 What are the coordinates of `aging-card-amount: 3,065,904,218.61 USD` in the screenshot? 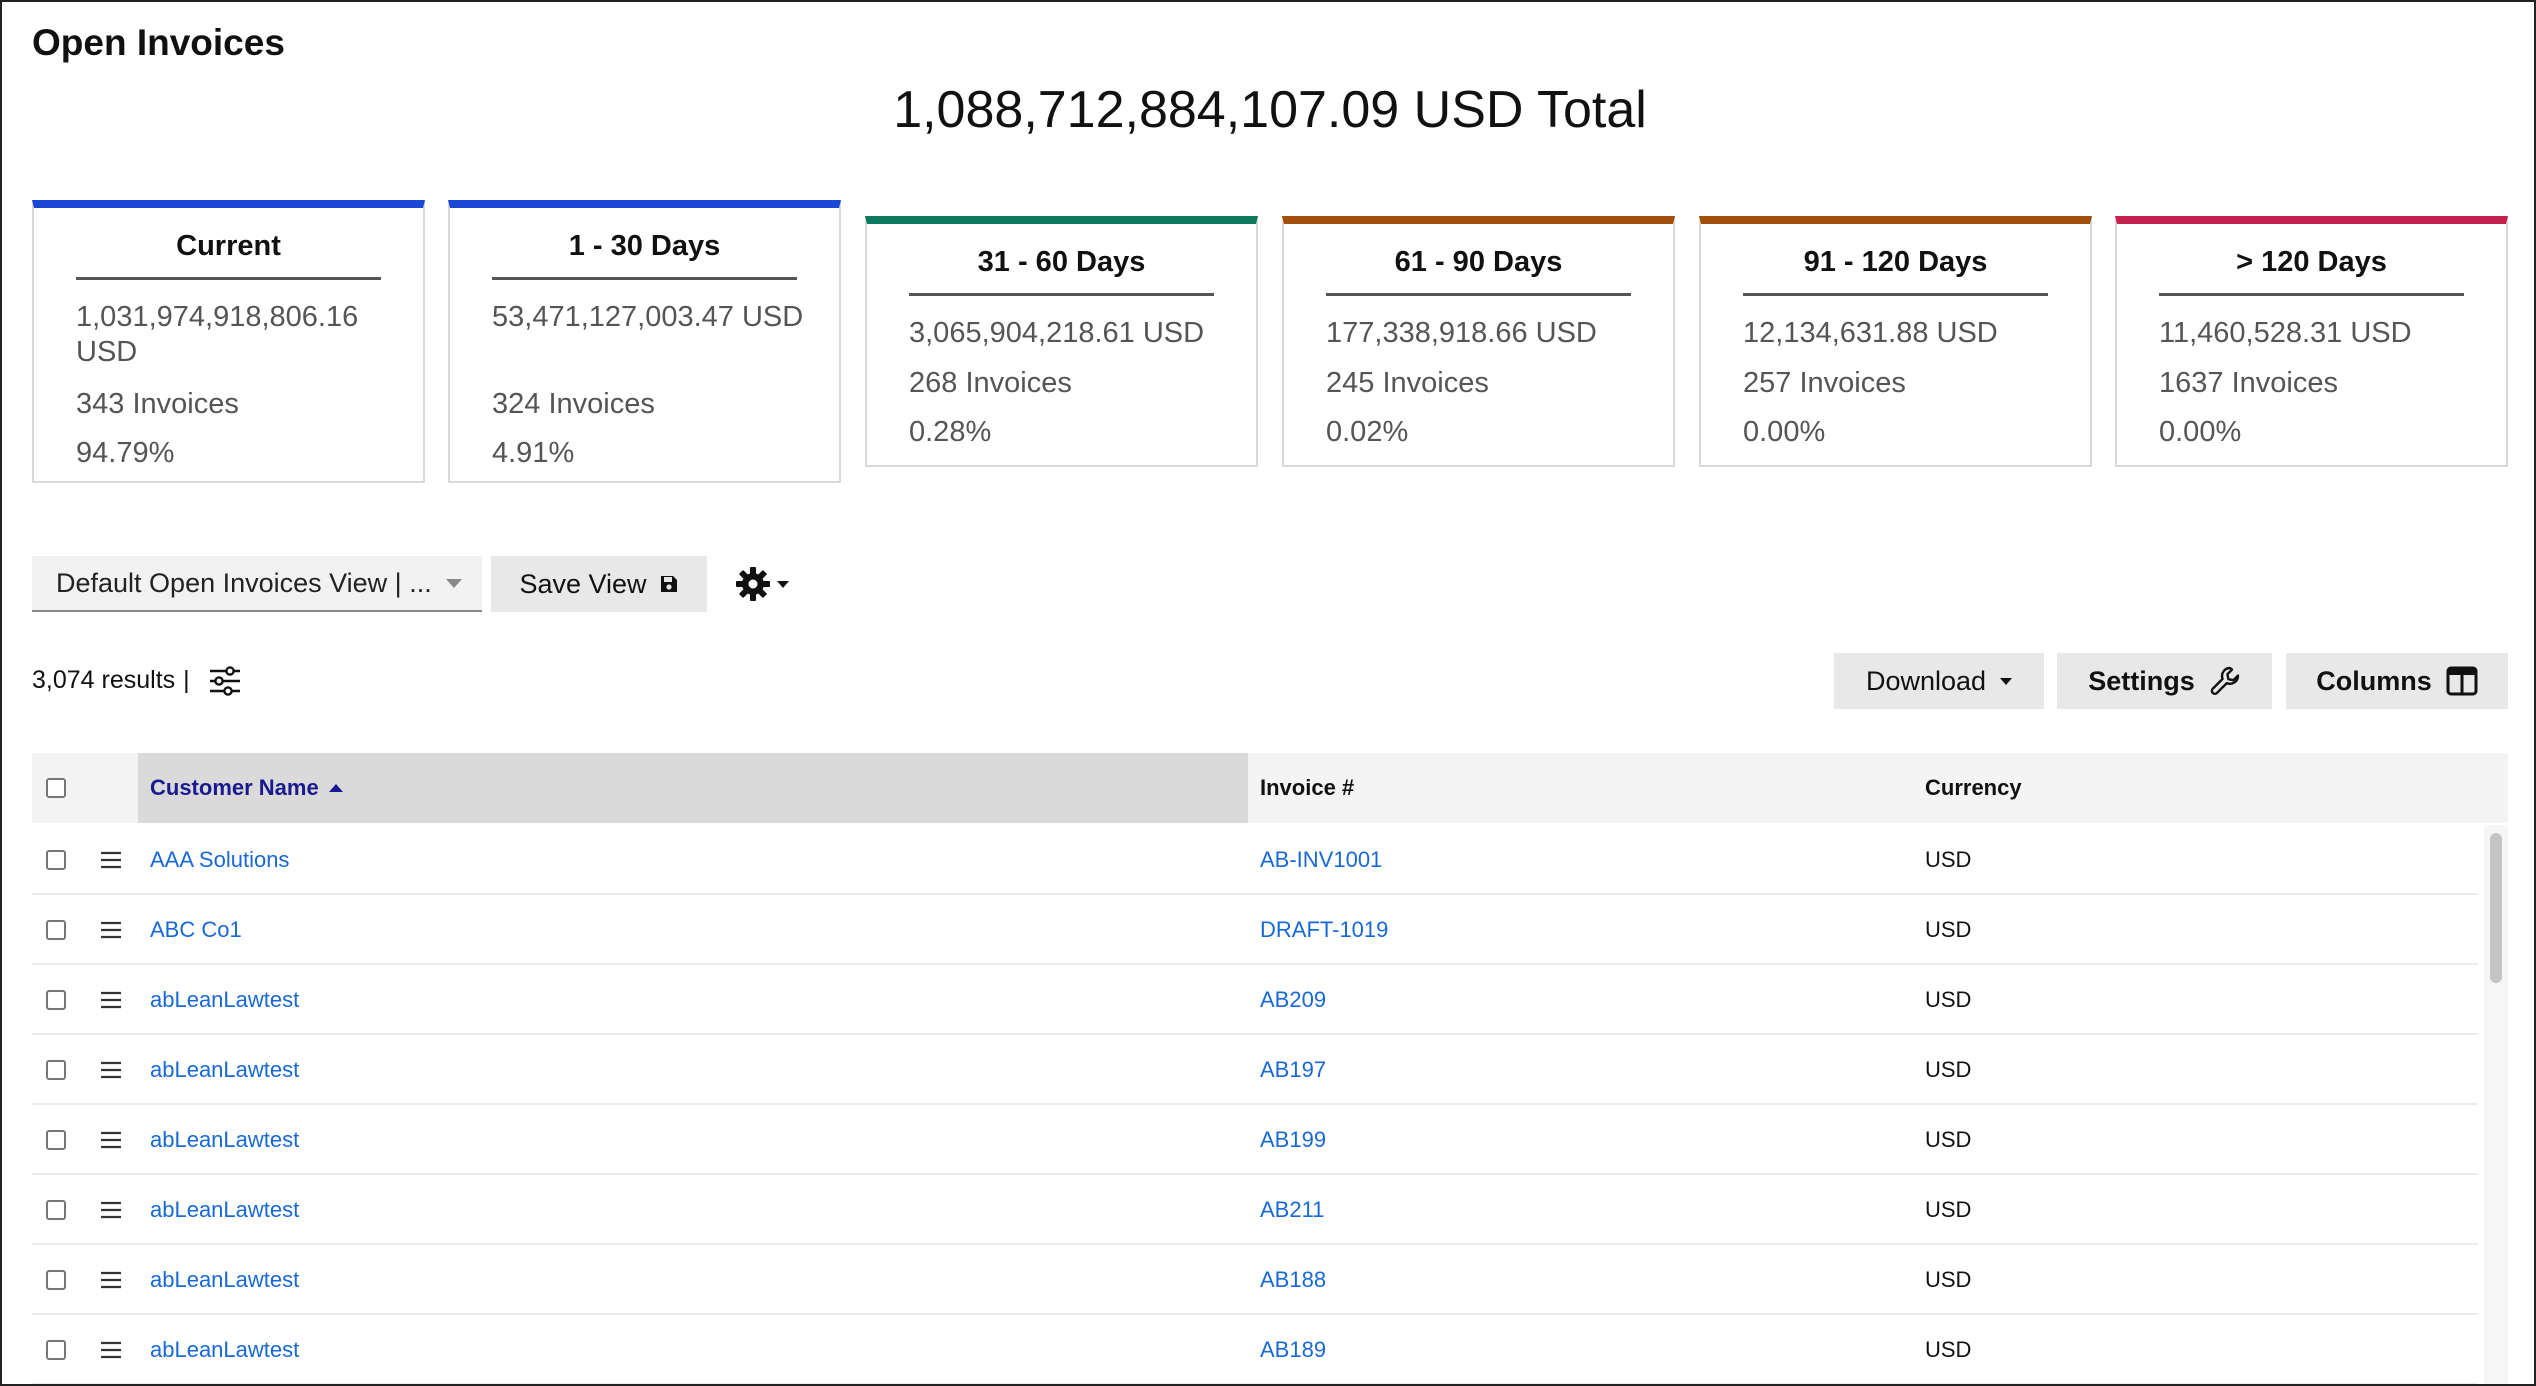 It's located at (1057, 333).